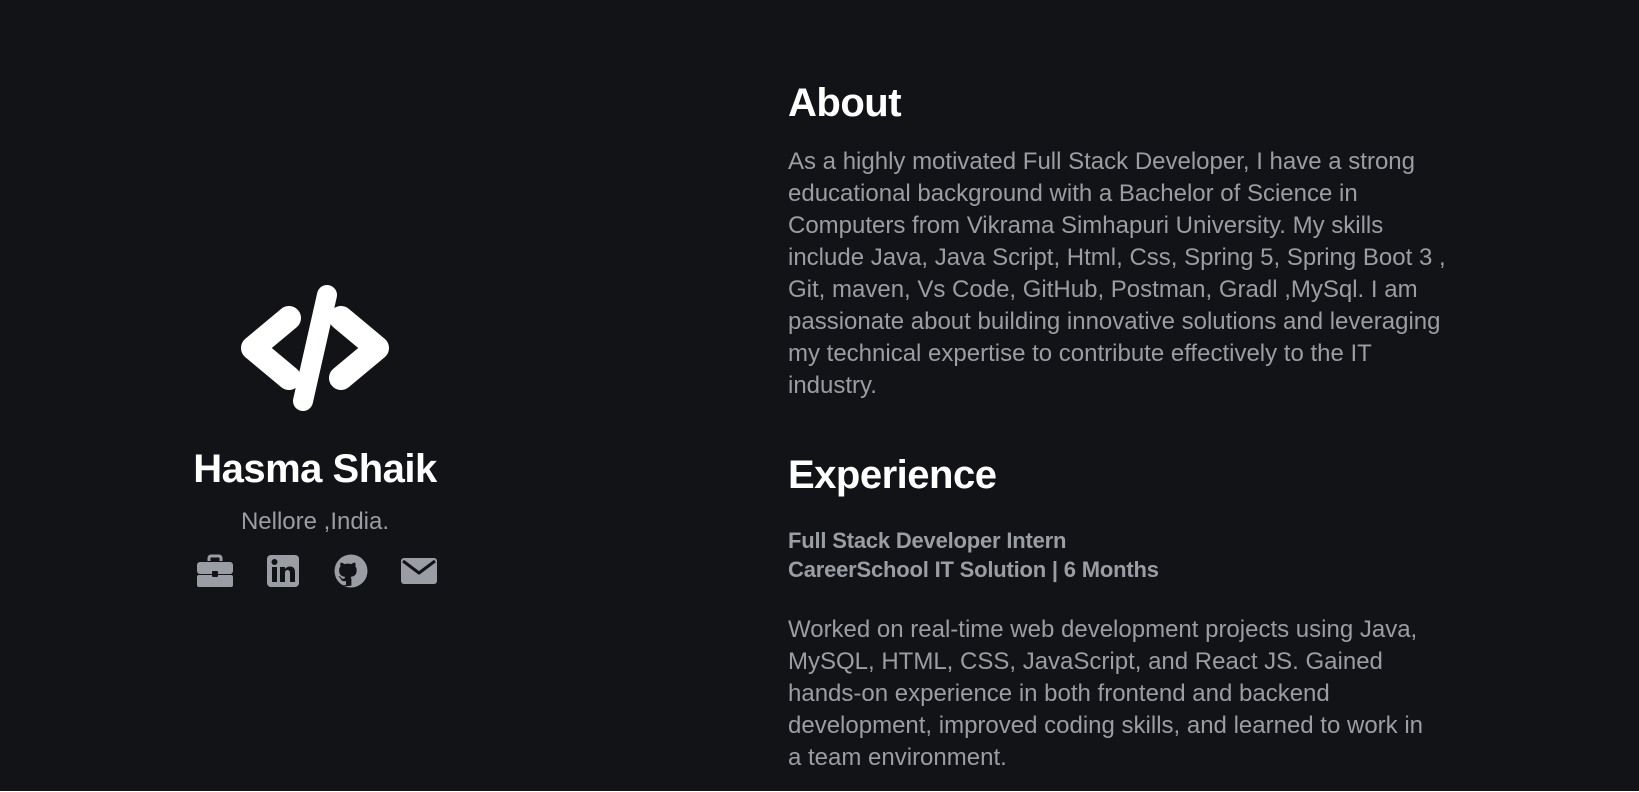  What do you see at coordinates (315, 521) in the screenshot?
I see `profile-location: Nellore ,India.` at bounding box center [315, 521].